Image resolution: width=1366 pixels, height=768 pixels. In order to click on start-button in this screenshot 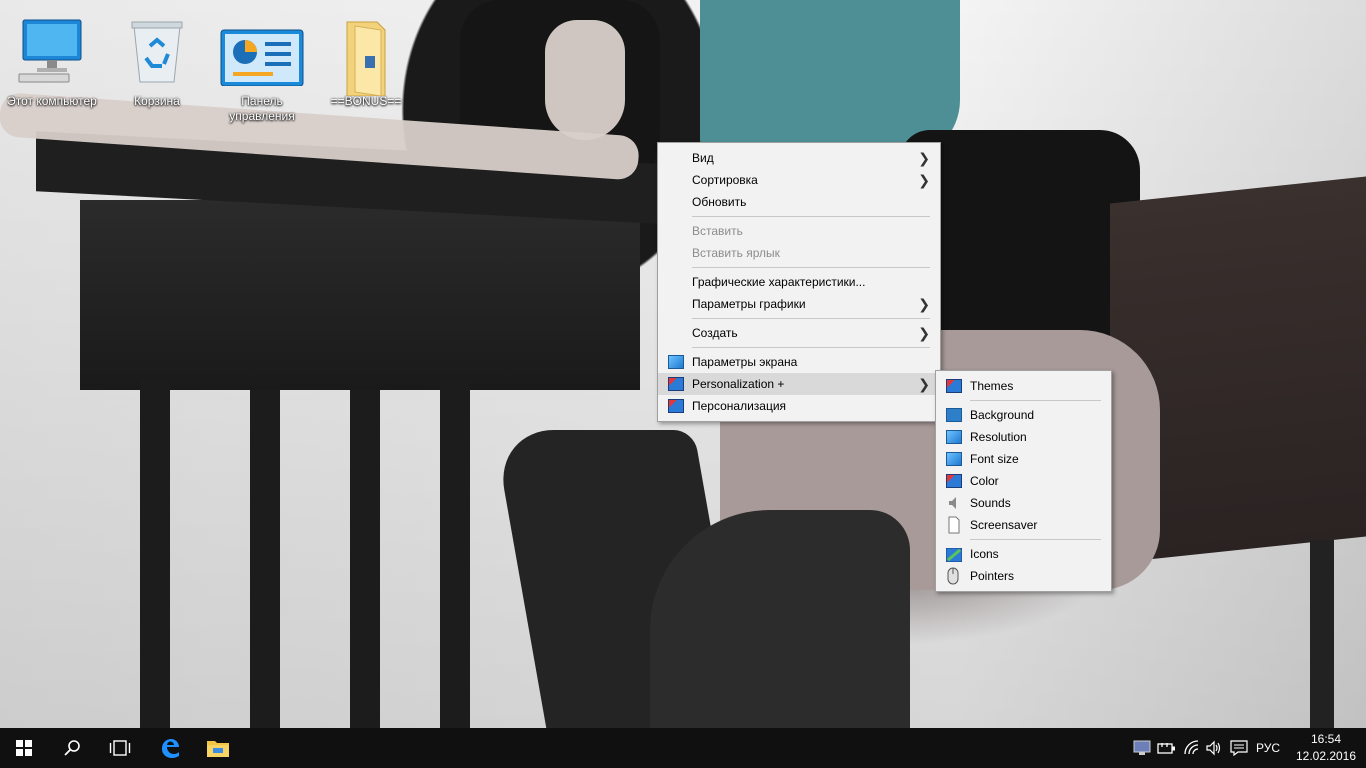, I will do `click(24, 748)`.